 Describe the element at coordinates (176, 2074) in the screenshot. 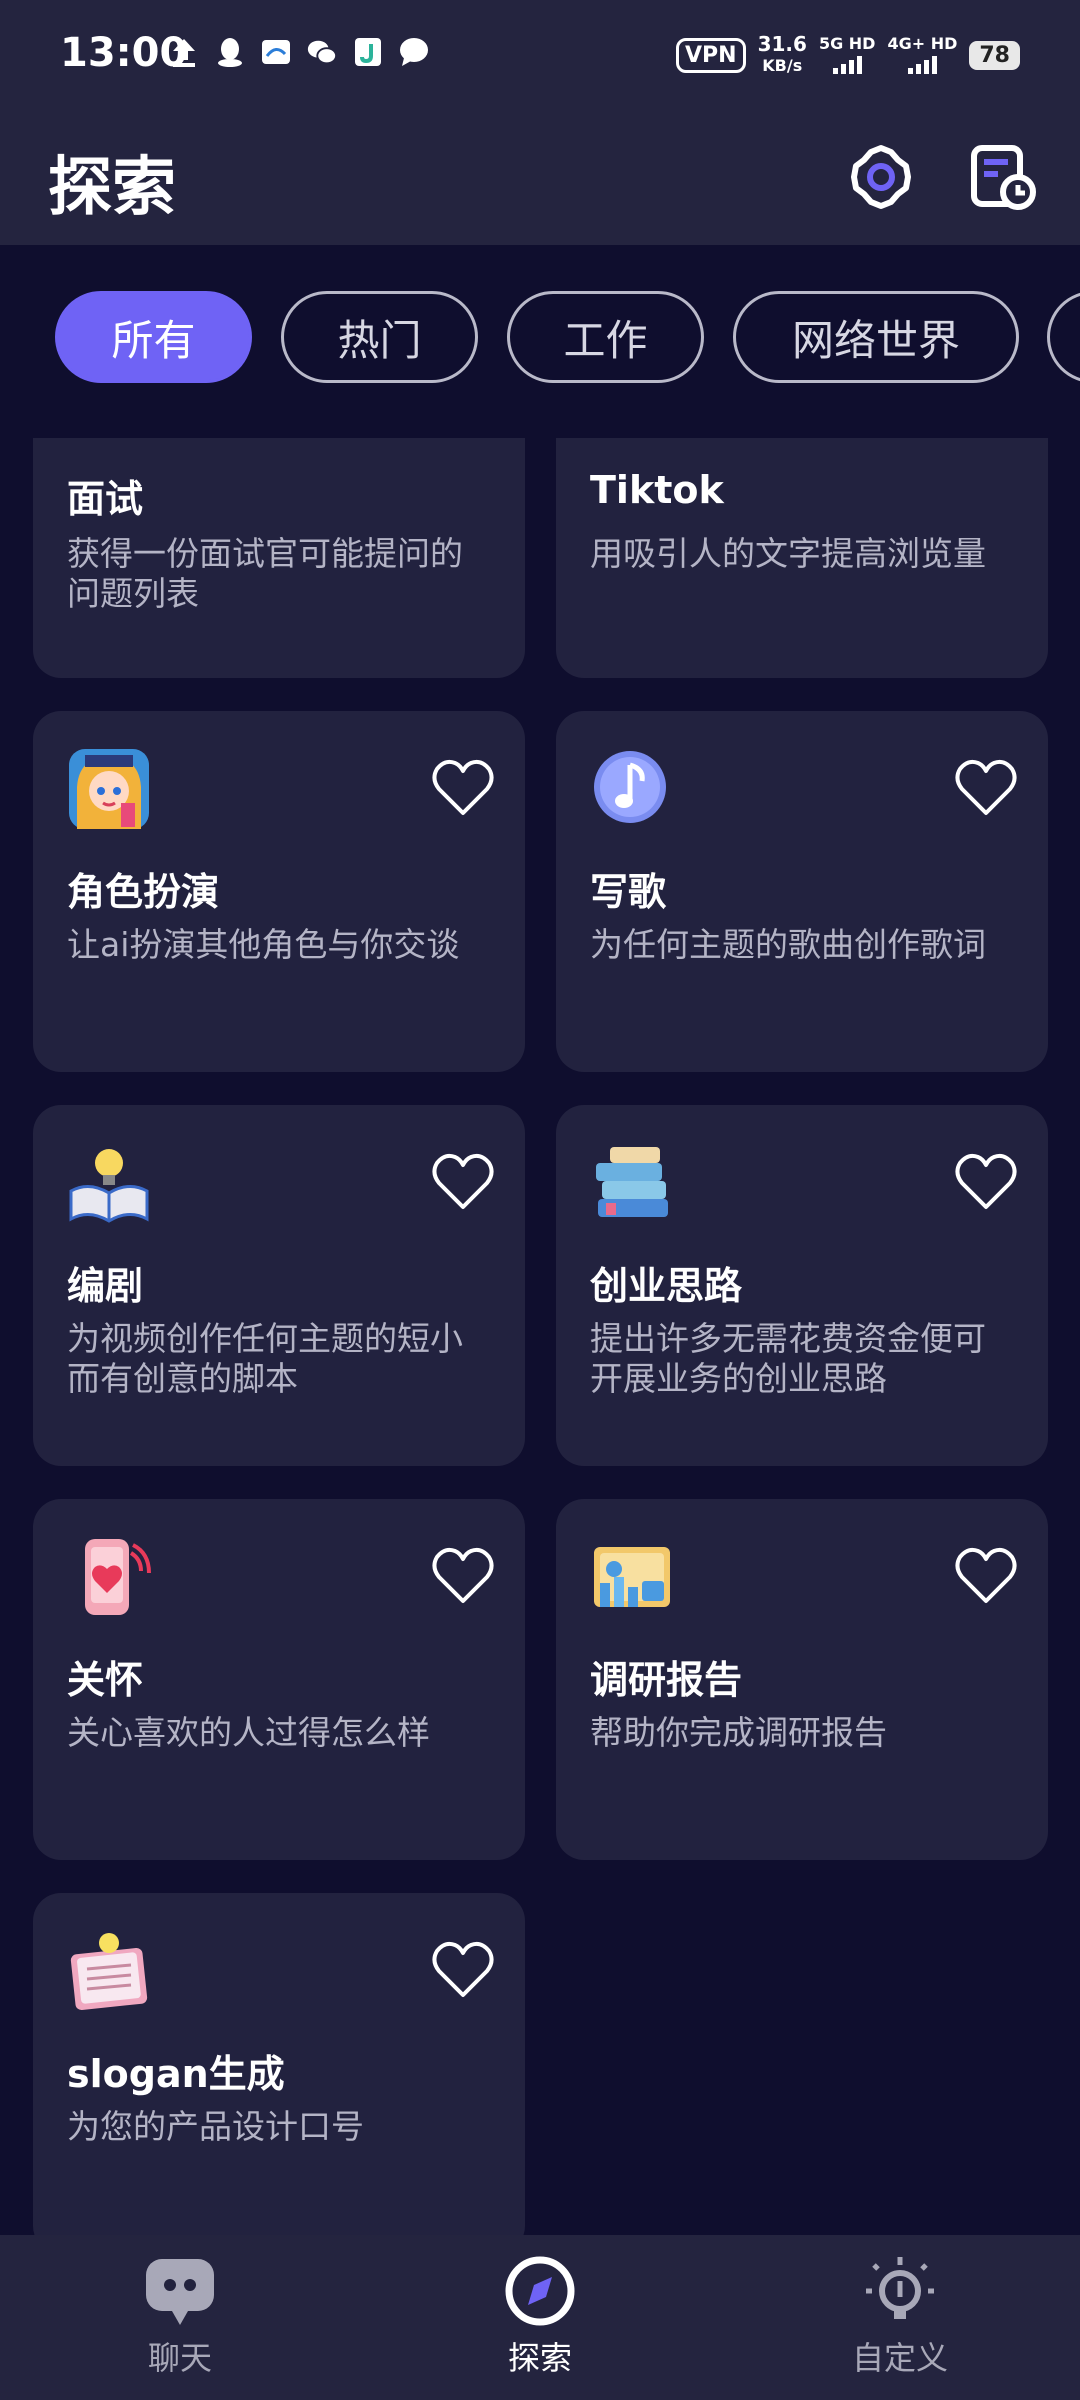

I see `card-title: slogan生成` at that location.